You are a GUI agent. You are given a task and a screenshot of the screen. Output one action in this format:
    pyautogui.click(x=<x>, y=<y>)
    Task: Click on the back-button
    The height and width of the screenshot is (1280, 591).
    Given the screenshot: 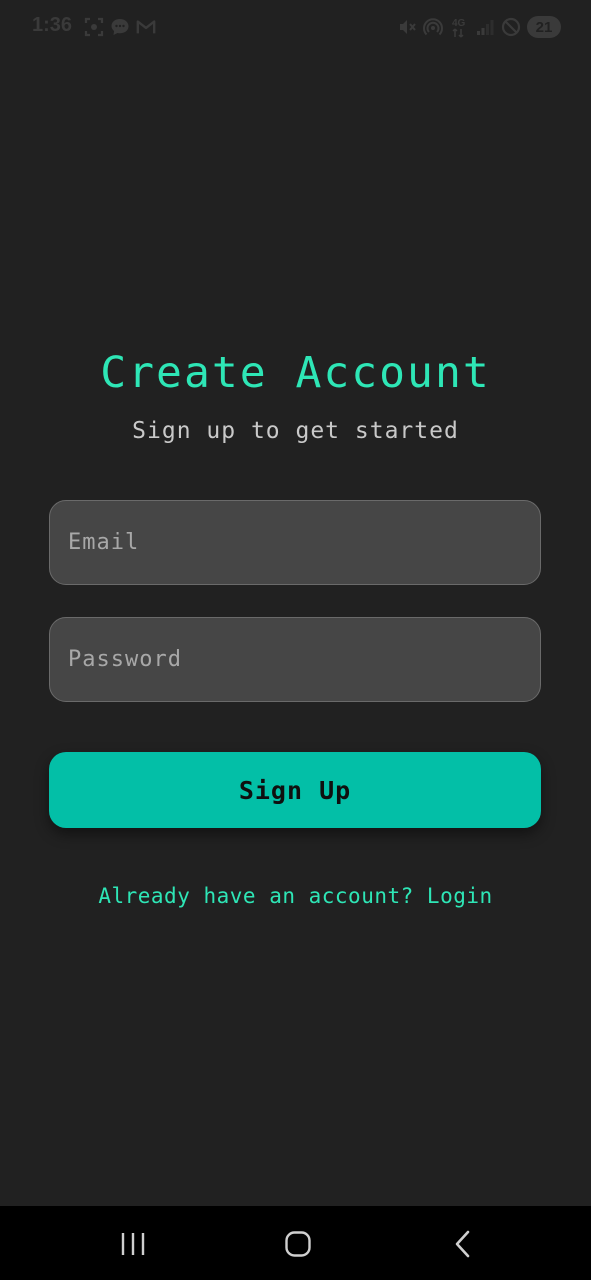 What is the action you would take?
    pyautogui.click(x=463, y=1244)
    